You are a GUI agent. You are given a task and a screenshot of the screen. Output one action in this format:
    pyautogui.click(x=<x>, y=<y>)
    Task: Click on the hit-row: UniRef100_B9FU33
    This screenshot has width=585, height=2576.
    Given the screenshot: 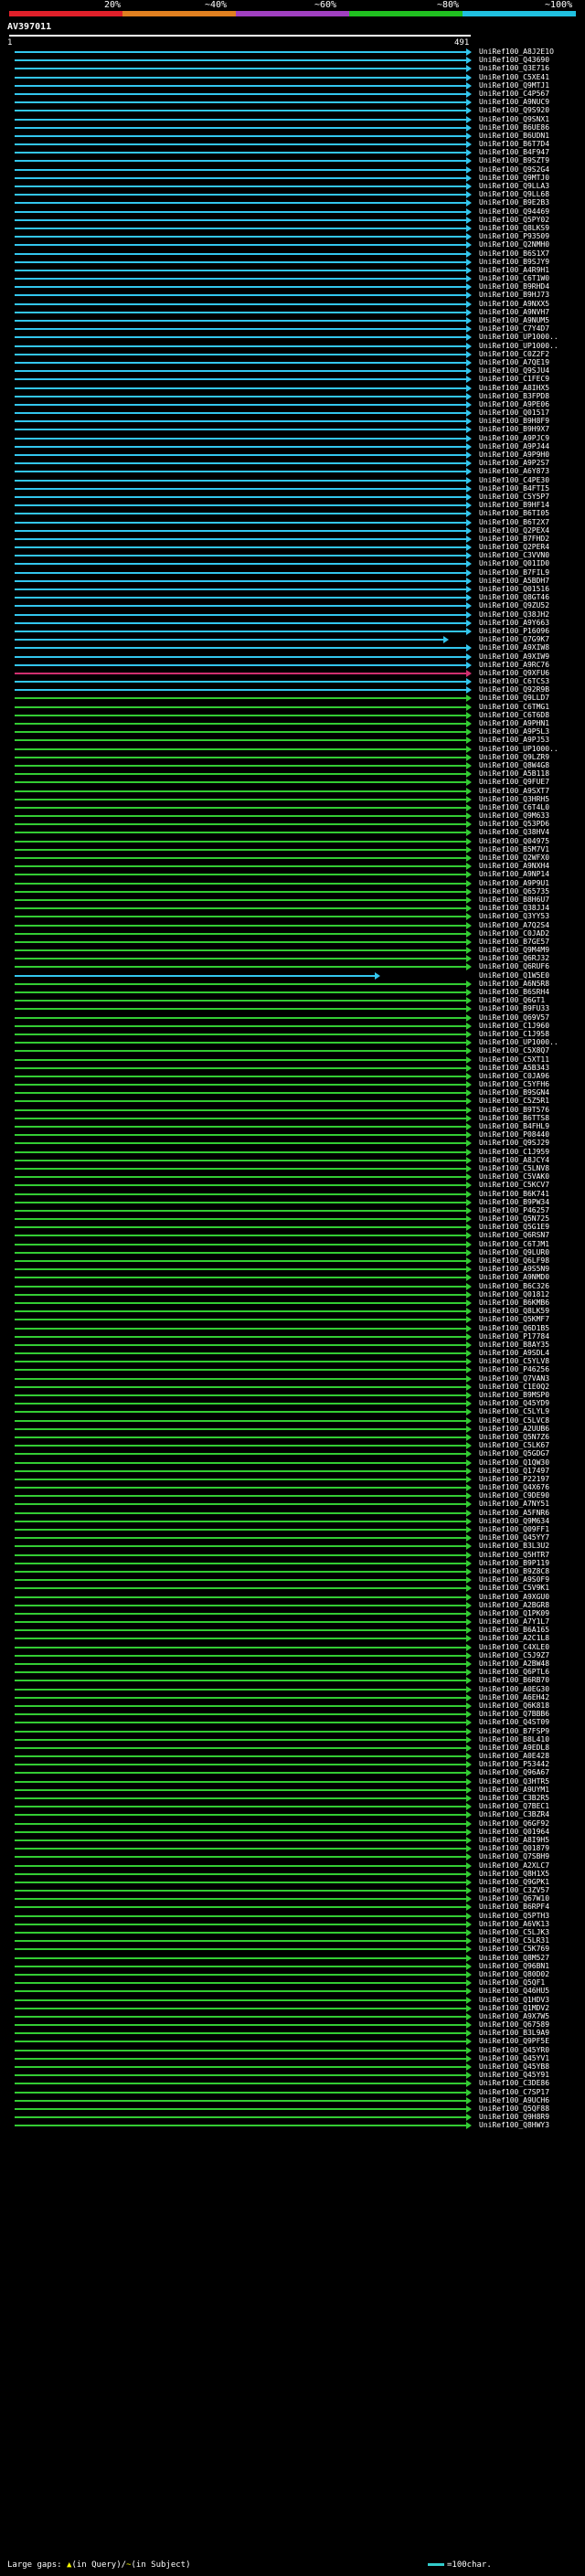 What is the action you would take?
    pyautogui.click(x=293, y=1008)
    